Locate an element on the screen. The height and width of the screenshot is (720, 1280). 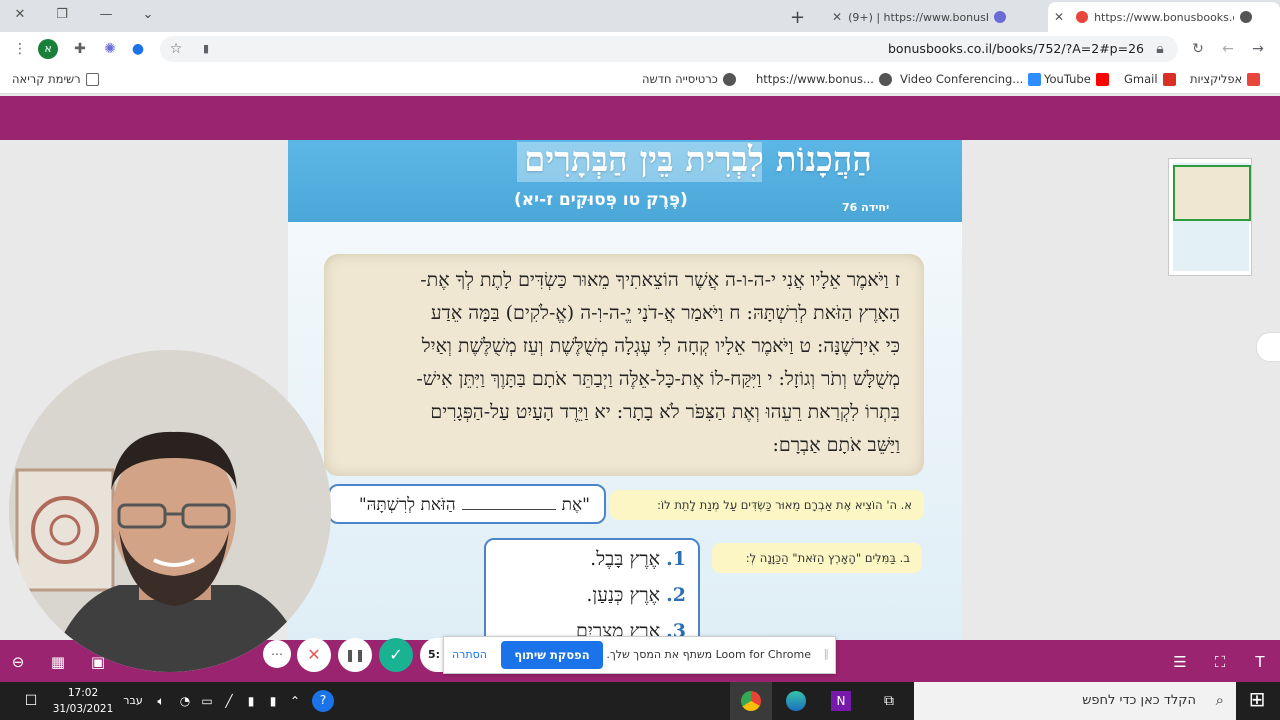
answer-a-box: "אֶת הַזֹּאת לְרִשְׁתָּהּ" is located at coordinates (467, 504).